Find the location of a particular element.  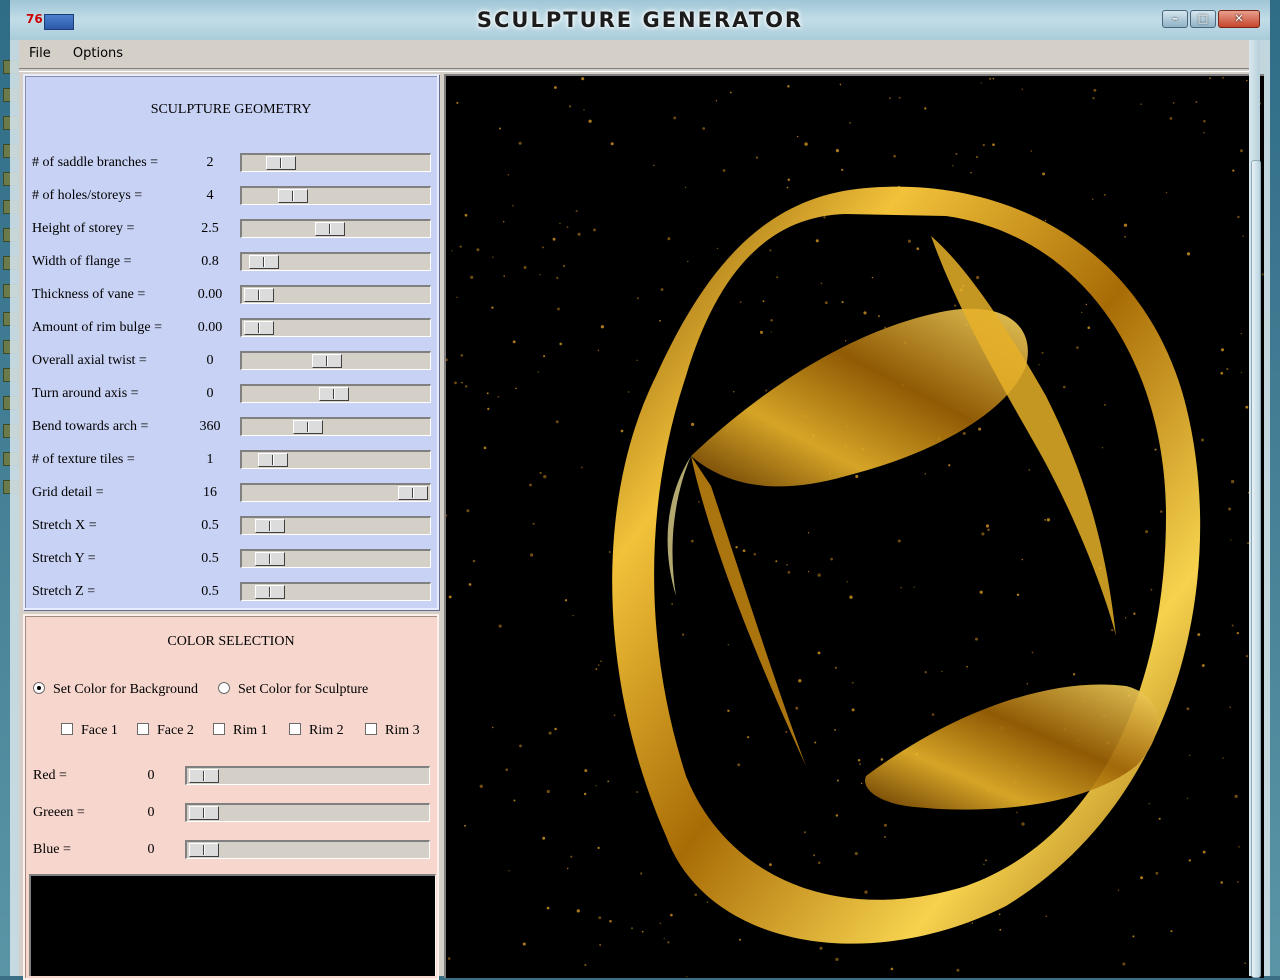

title-bar: 76 SCULPTURE GENERATOR – □ ✕ is located at coordinates (640, 20).